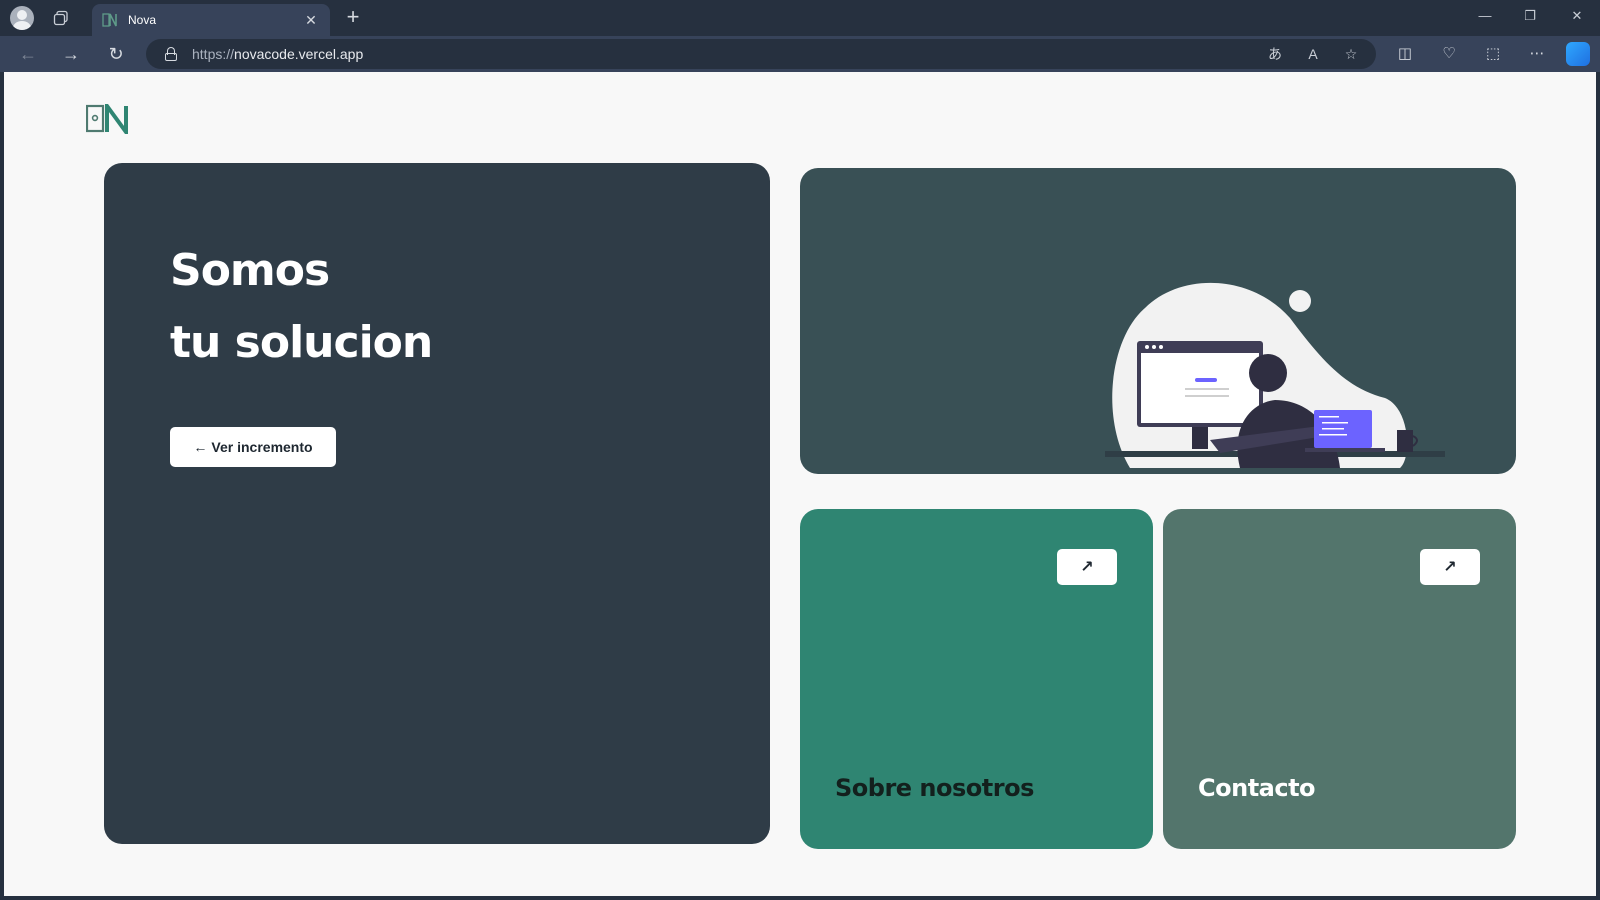 This screenshot has height=900, width=1600. I want to click on about-arrow-button: ↗, so click(1087, 567).